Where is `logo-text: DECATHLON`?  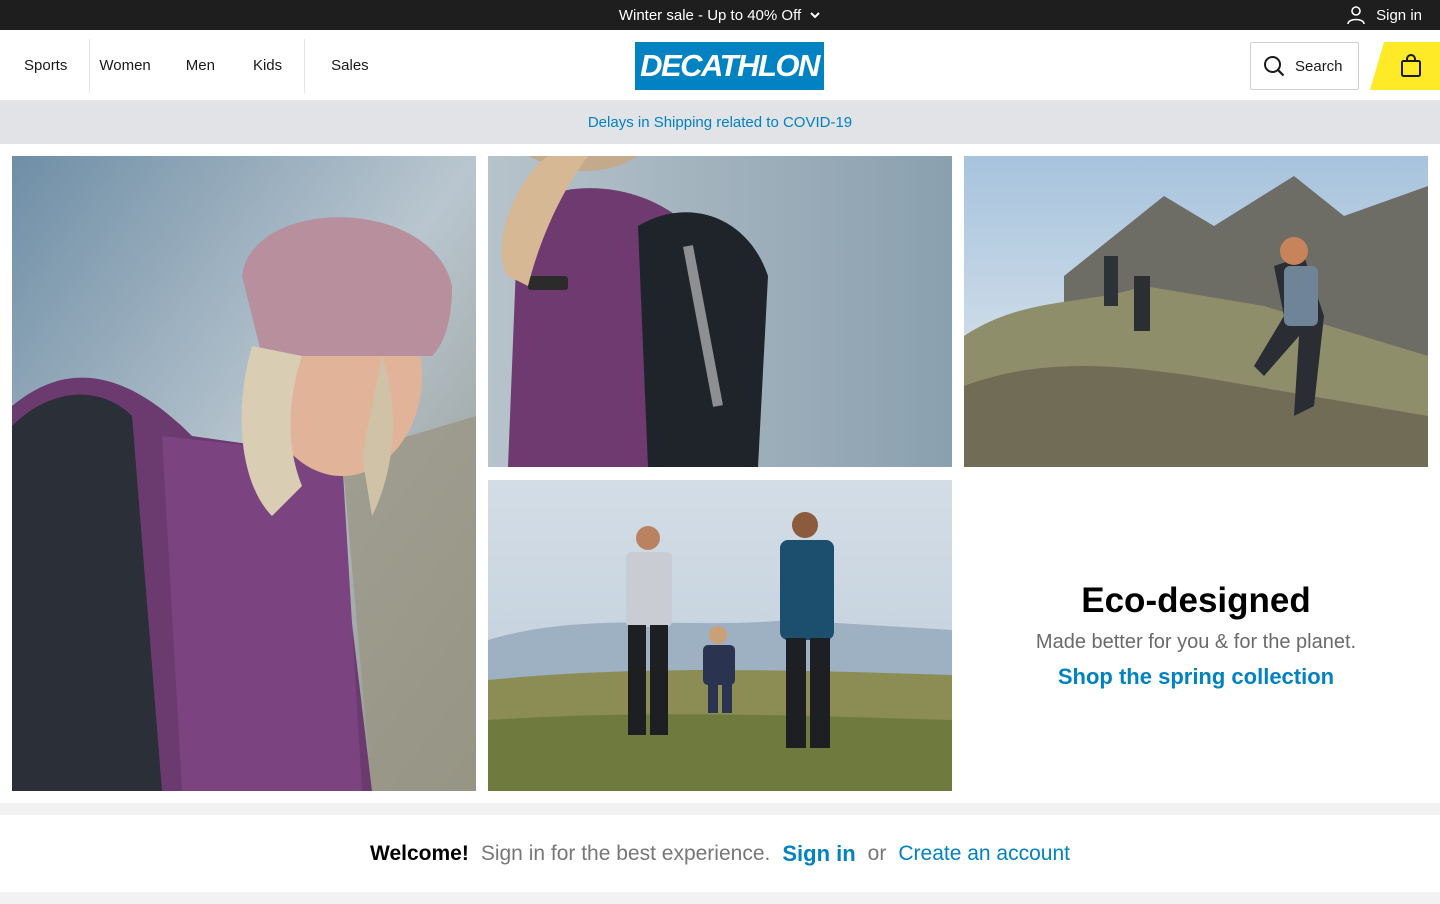
logo-text: DECATHLON is located at coordinates (730, 65).